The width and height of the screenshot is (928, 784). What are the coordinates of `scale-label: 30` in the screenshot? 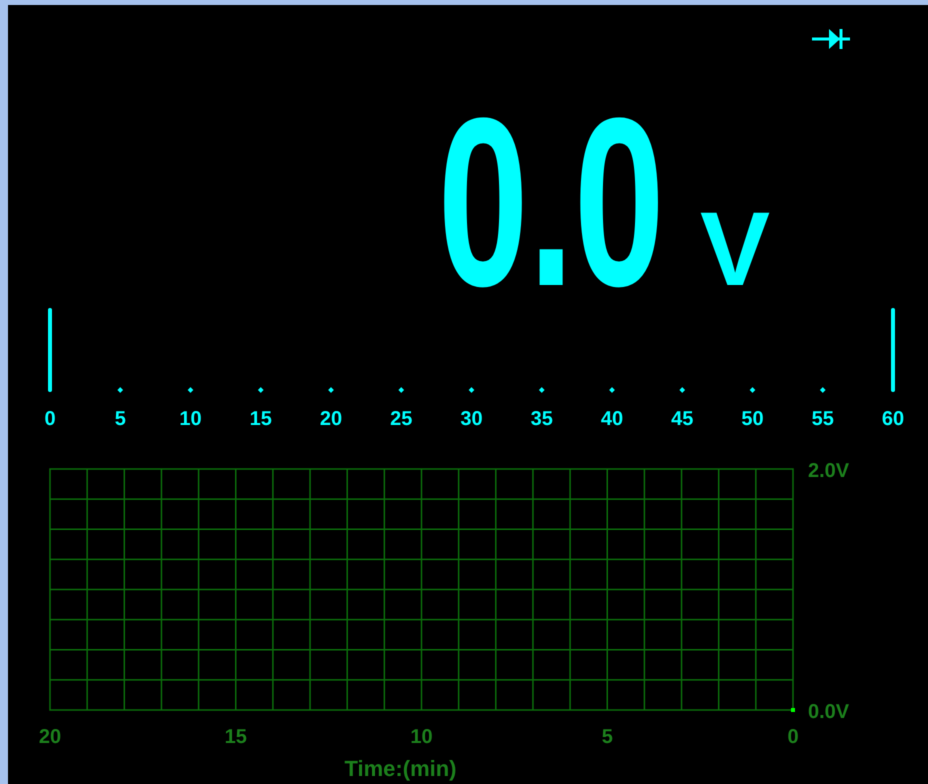 It's located at (471, 419).